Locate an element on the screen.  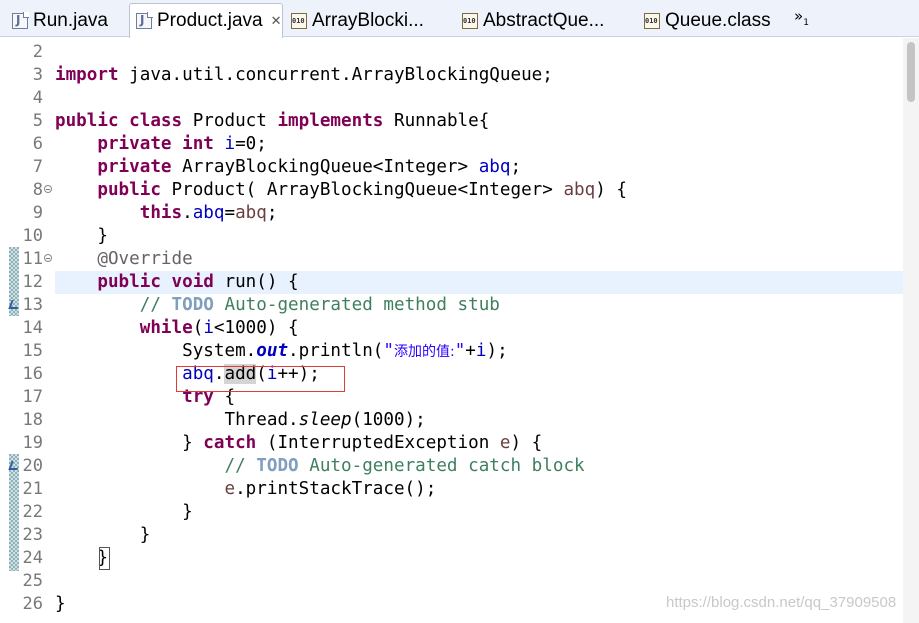
line-number: 26 is located at coordinates (32, 604).